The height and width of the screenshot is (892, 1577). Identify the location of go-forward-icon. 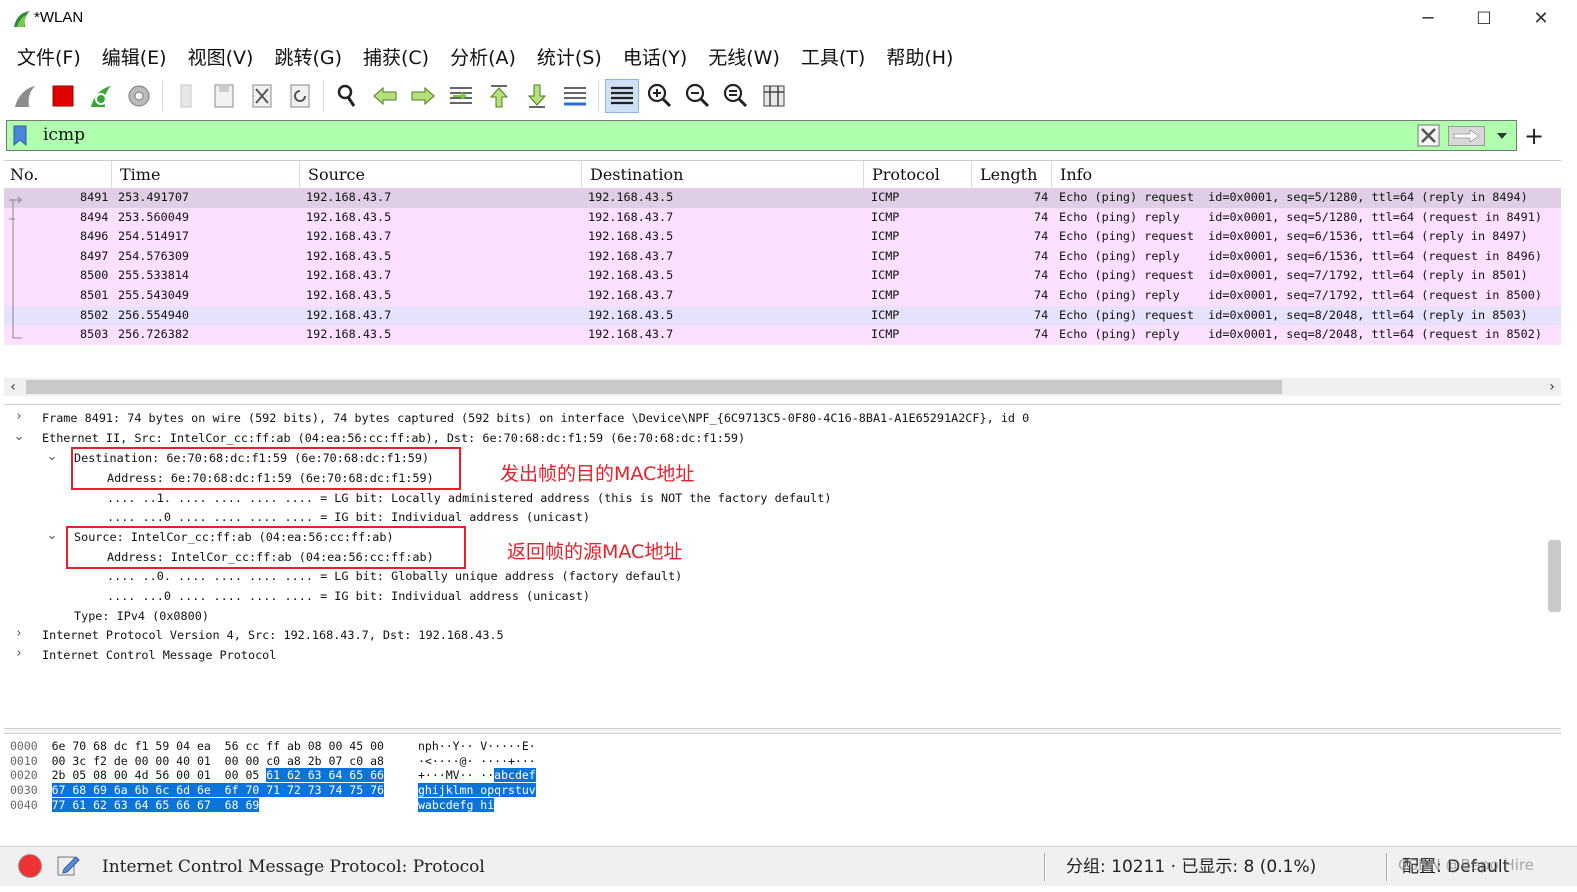
(423, 96).